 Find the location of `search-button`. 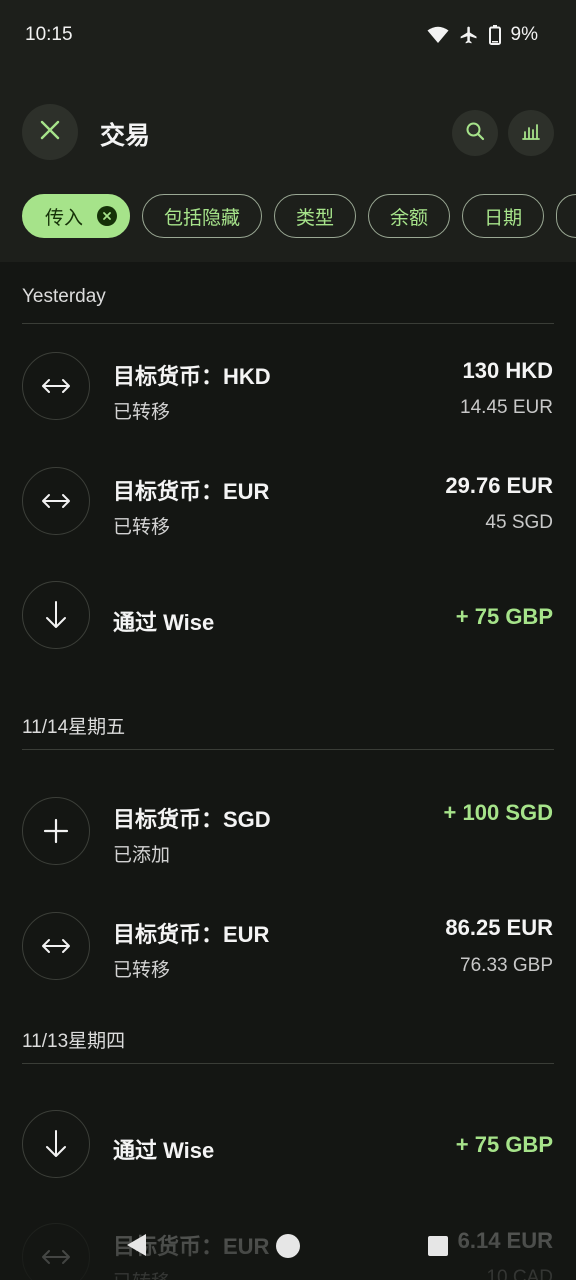

search-button is located at coordinates (475, 133).